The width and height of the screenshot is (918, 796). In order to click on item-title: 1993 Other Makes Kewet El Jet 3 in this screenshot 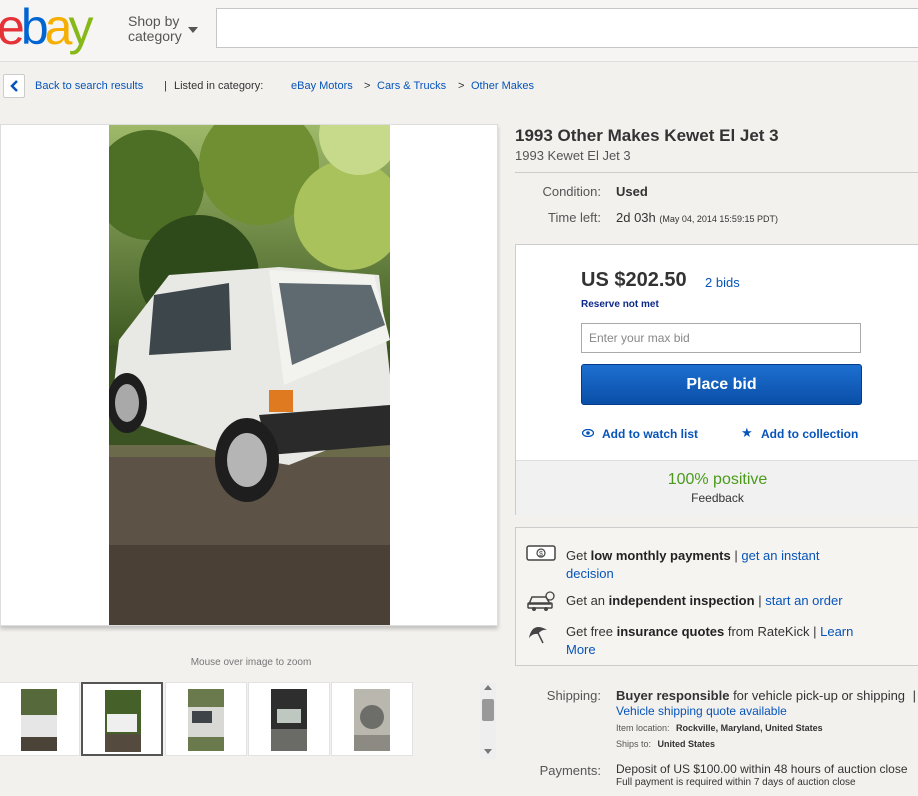, I will do `click(647, 135)`.